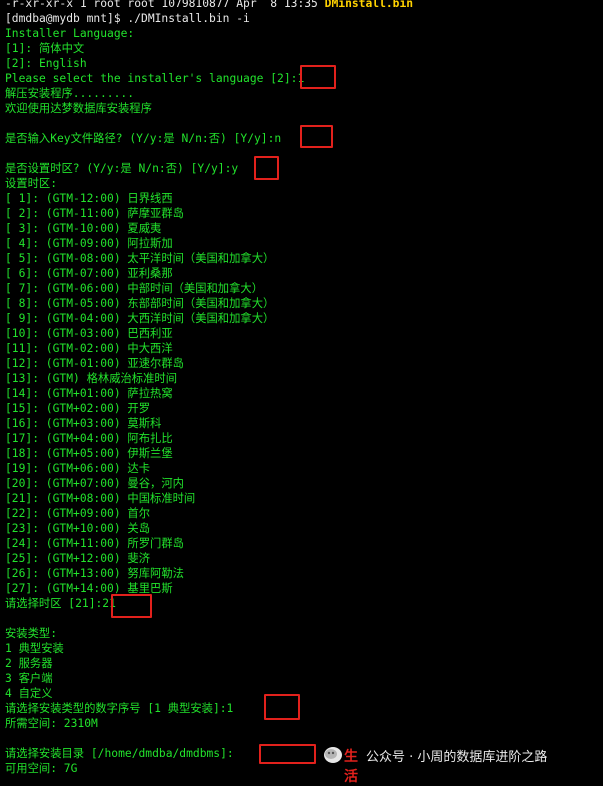 The image size is (603, 786). What do you see at coordinates (122, 168) in the screenshot?
I see `terminal-line: 是否设置时区? (Y/y:是 N/n:否) [Y/y]:y` at bounding box center [122, 168].